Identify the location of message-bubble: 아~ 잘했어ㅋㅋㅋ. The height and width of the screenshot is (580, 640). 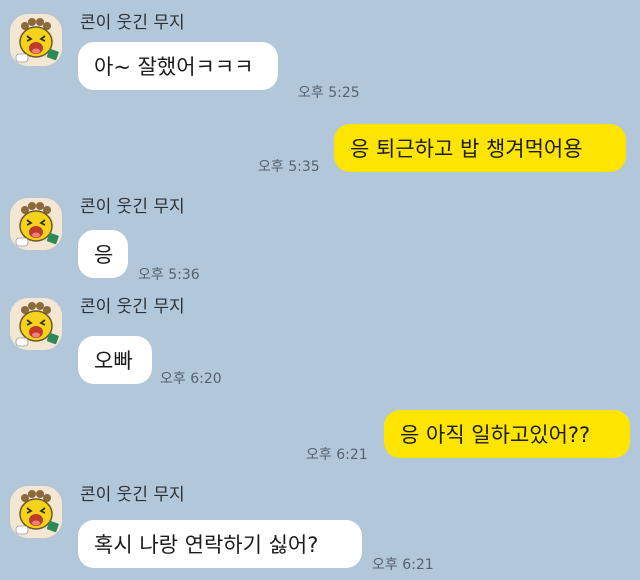
(178, 66).